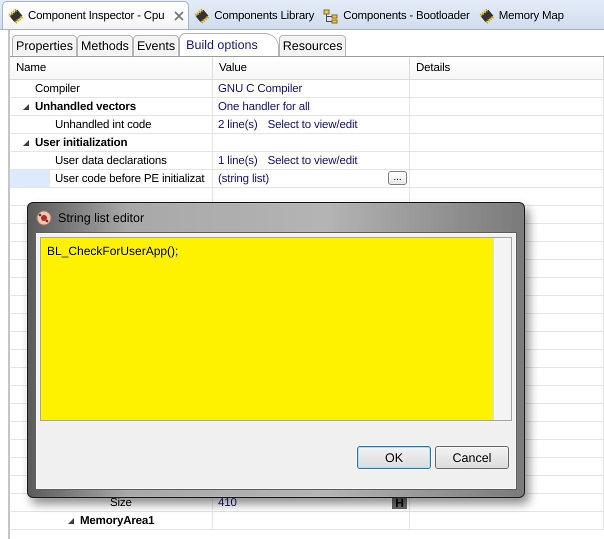  What do you see at coordinates (57, 88) in the screenshot?
I see `property-name: Compiler` at bounding box center [57, 88].